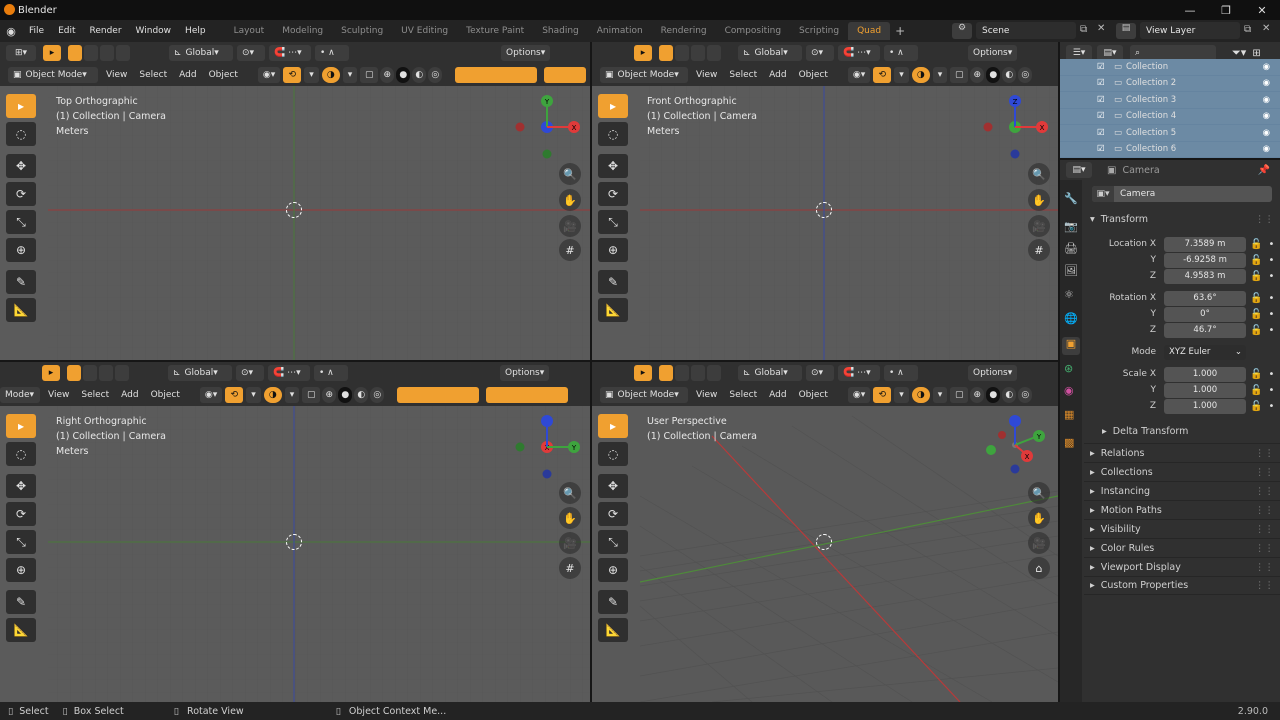 The height and width of the screenshot is (720, 1280). I want to click on view-menu: View, so click(706, 75).